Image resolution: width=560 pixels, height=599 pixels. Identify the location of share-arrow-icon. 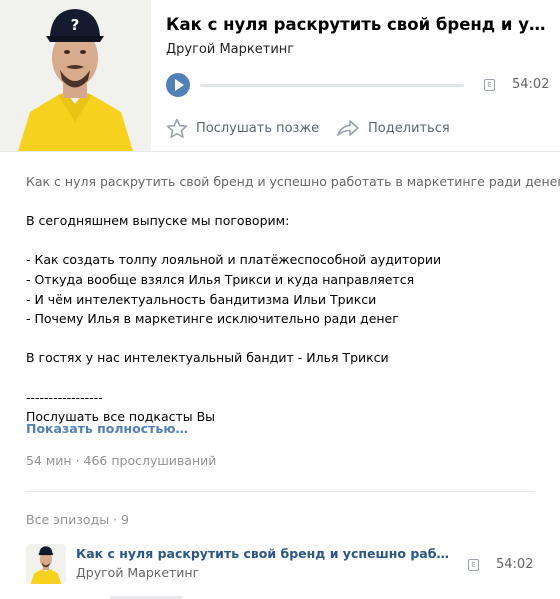
(348, 128).